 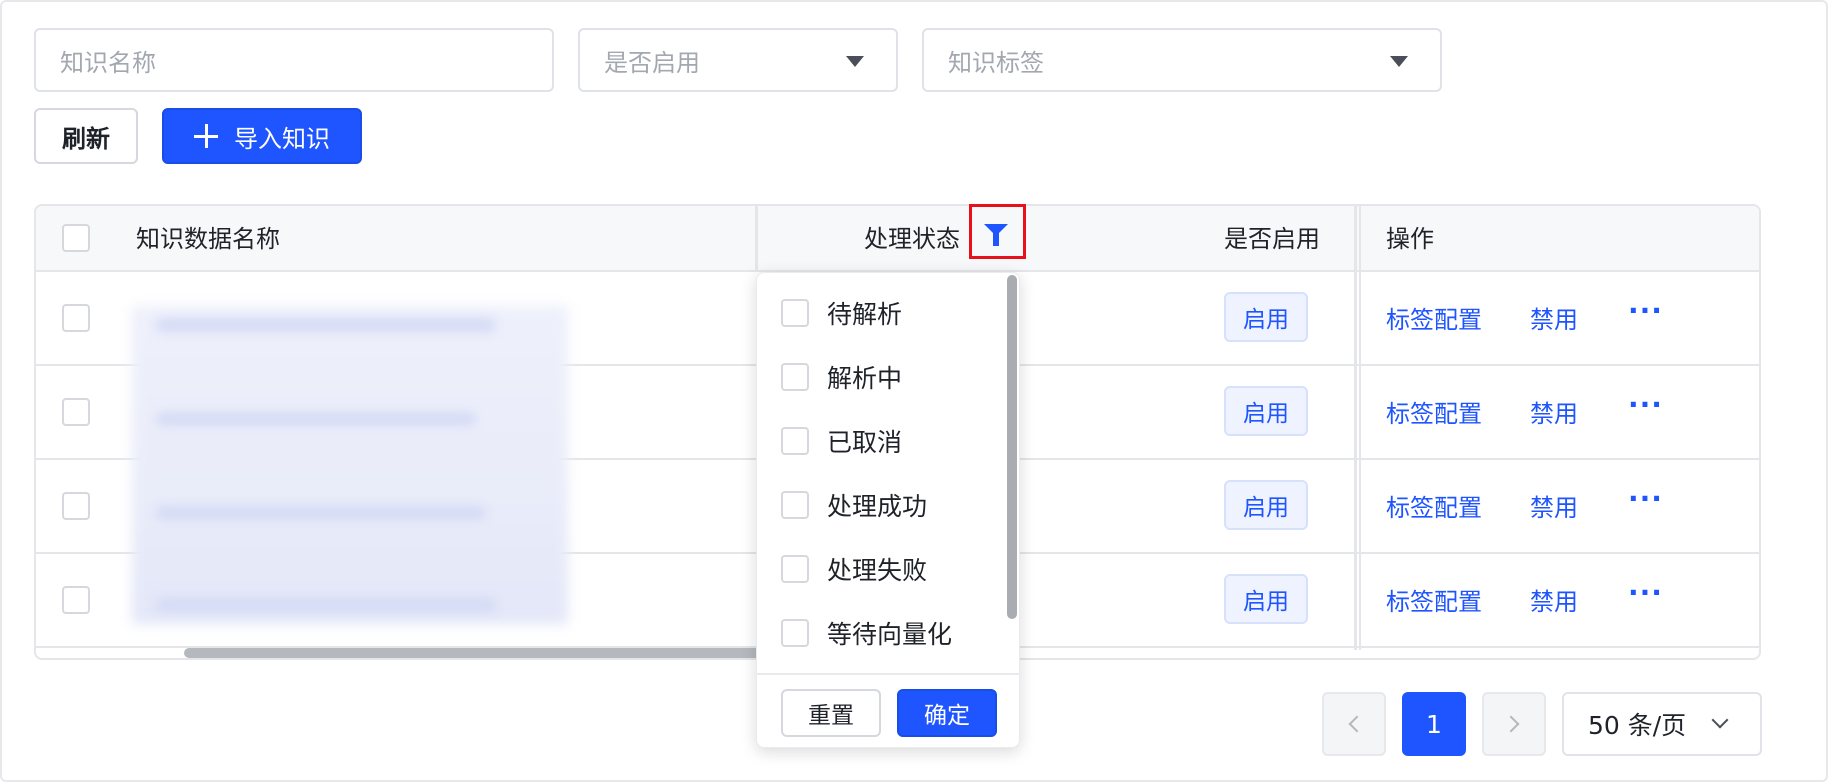 What do you see at coordinates (652, 62) in the screenshot?
I see `enabled-select-placeholder: 是否启用` at bounding box center [652, 62].